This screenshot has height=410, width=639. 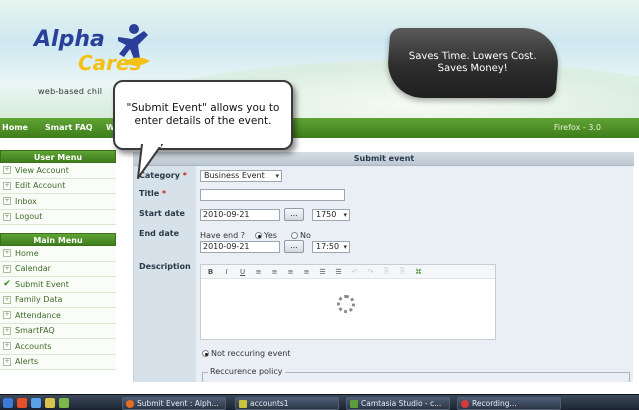 I want to click on start-time-value: 1750, so click(x=326, y=214).